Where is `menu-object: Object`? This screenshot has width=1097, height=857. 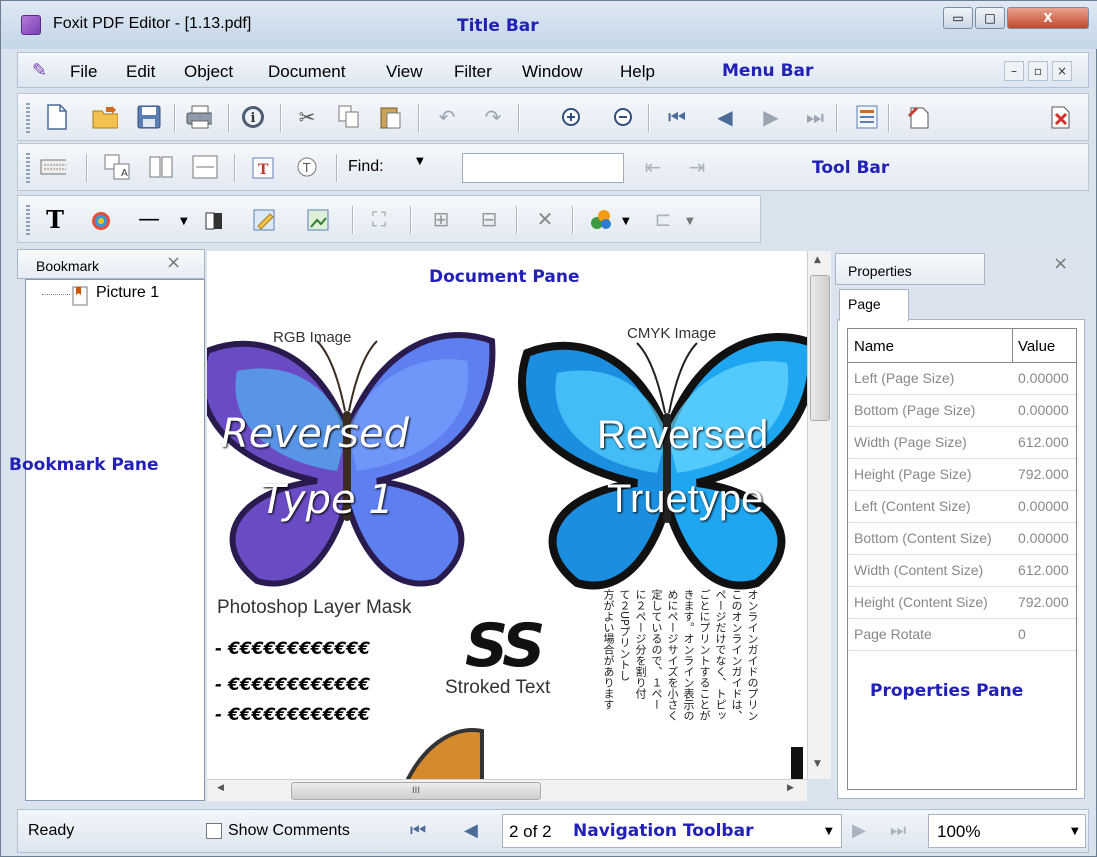 menu-object: Object is located at coordinates (208, 72).